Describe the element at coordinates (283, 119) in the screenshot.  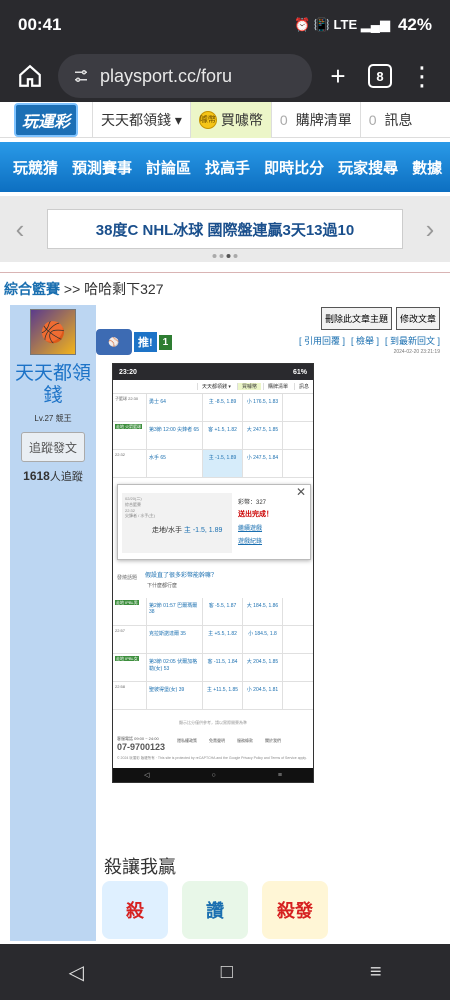
I see `cart-count: 0` at that location.